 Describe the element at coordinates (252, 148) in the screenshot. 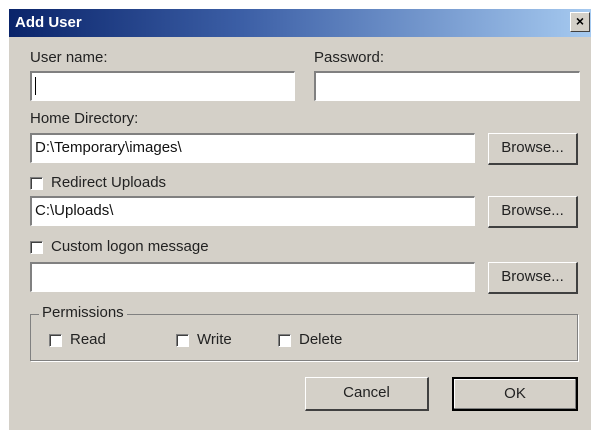

I see `home-directory-input: D:\Temporary\images\` at that location.